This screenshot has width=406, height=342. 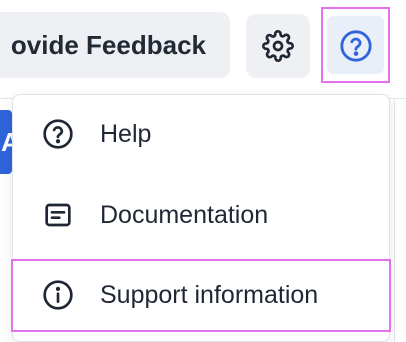 I want to click on menu-item-label: Support information, so click(x=209, y=295).